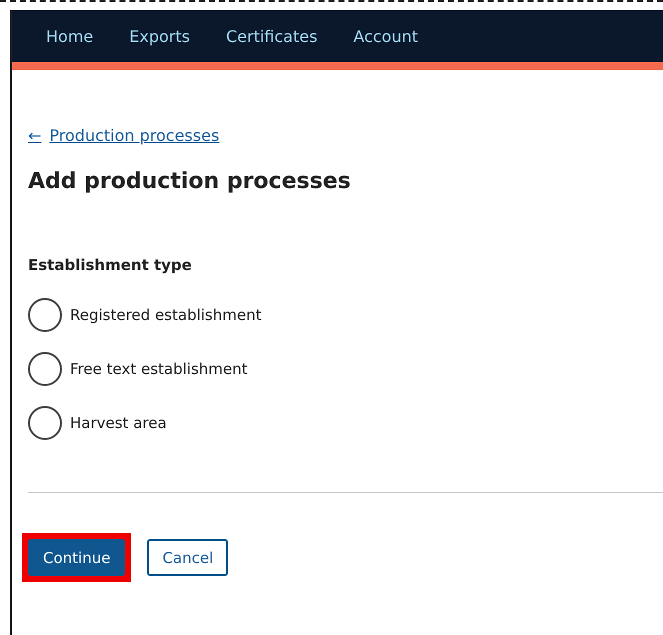 The height and width of the screenshot is (635, 663). Describe the element at coordinates (272, 36) in the screenshot. I see `nav-link: Certificates` at that location.